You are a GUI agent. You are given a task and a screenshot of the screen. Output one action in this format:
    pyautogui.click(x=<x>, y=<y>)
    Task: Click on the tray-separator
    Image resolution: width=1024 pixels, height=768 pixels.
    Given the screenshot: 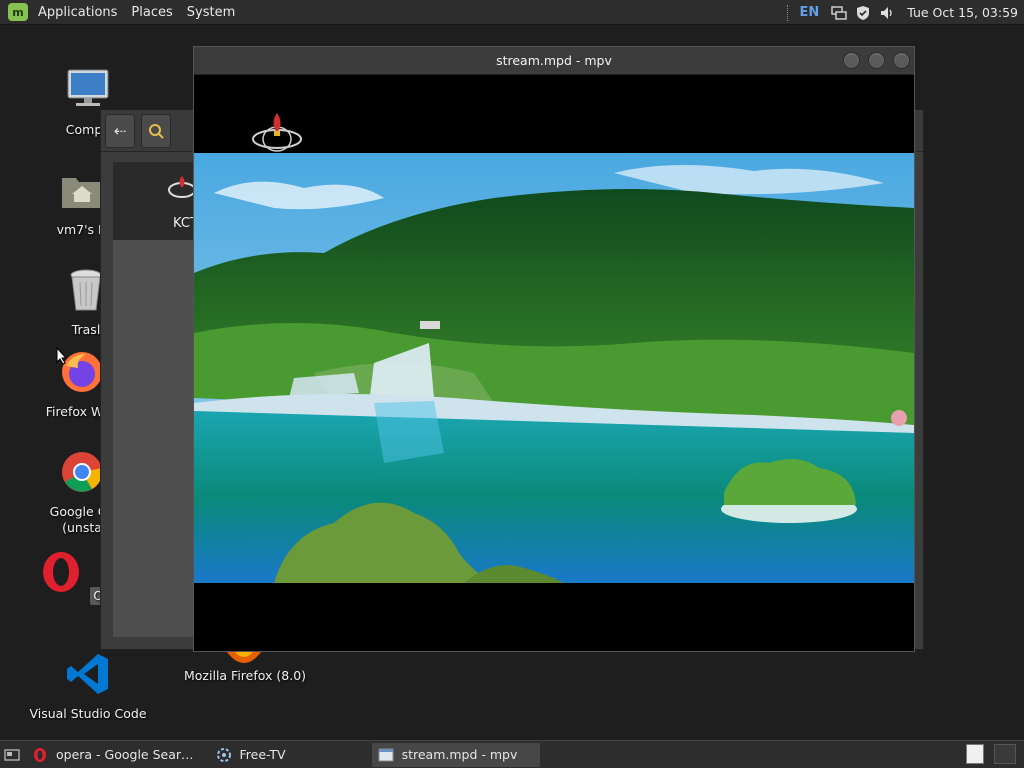 What is the action you would take?
    pyautogui.click(x=788, y=12)
    